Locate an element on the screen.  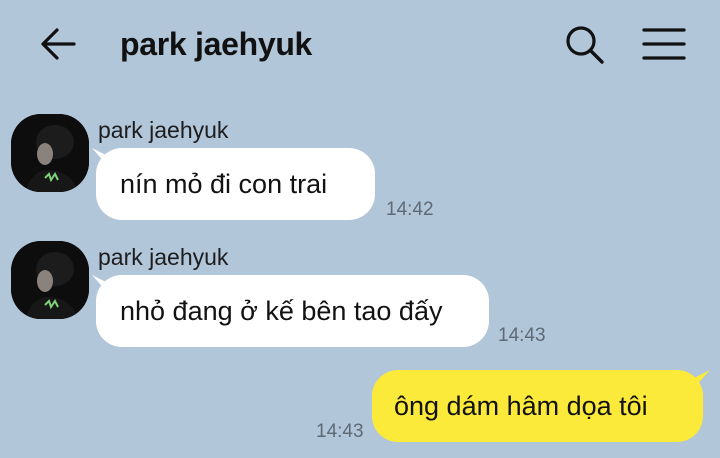
back-arrow-icon is located at coordinates (58, 44).